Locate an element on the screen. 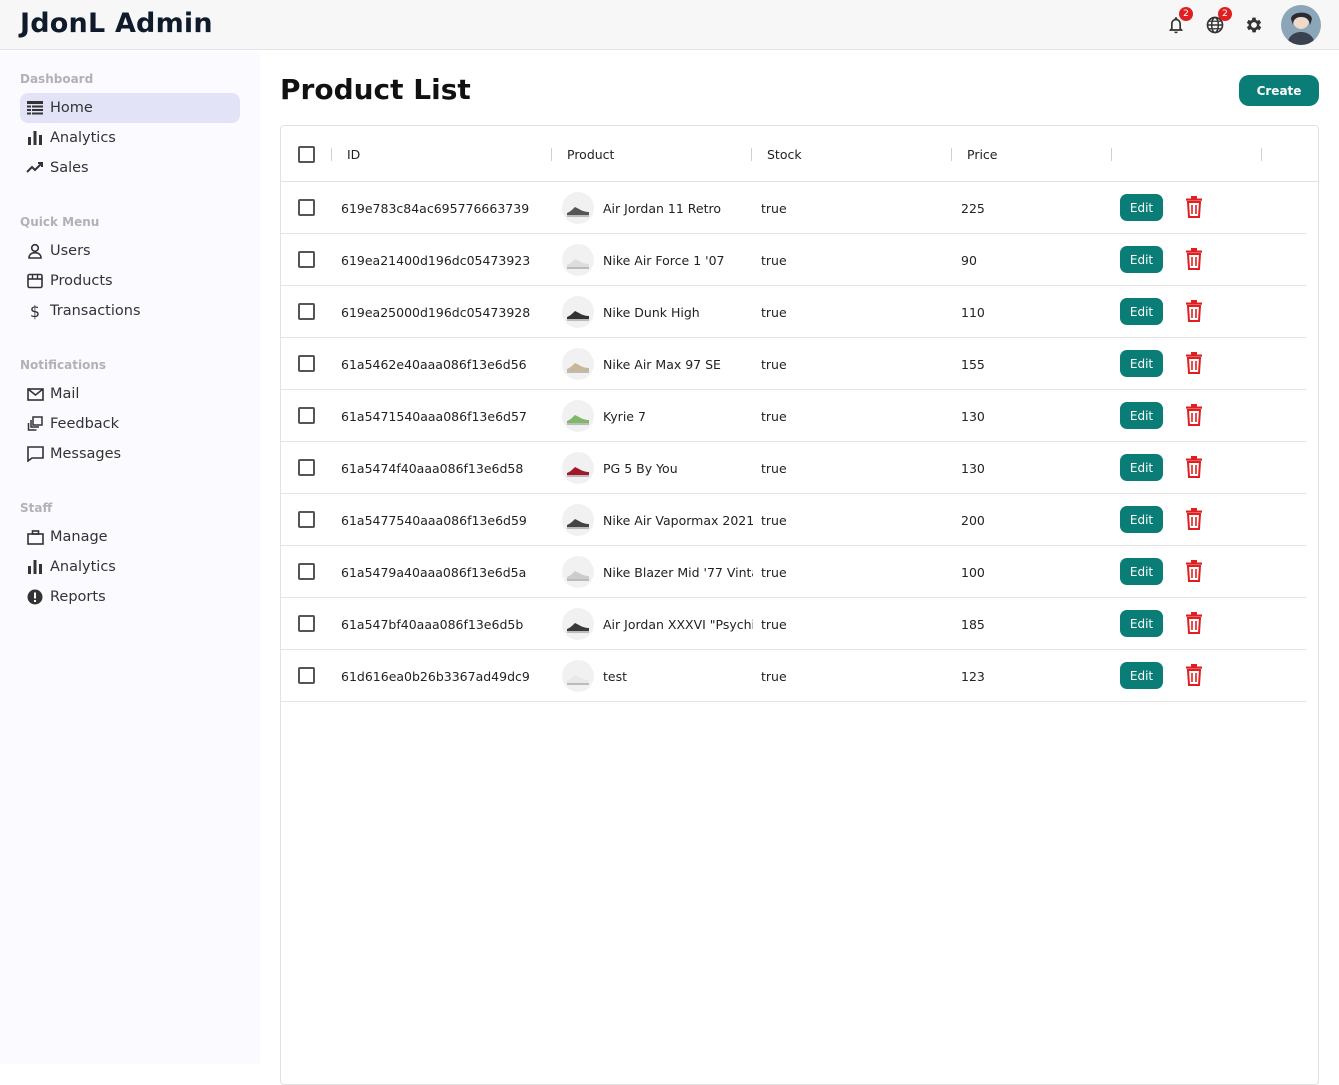  cell-id: 61a5462e40aaa086f13e6d56 is located at coordinates (434, 364).